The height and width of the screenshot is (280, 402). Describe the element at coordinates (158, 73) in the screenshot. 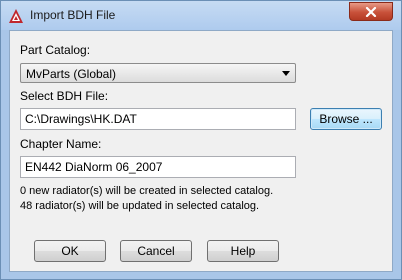

I see `part-catalog-dropdown: MvParts (Global)` at that location.